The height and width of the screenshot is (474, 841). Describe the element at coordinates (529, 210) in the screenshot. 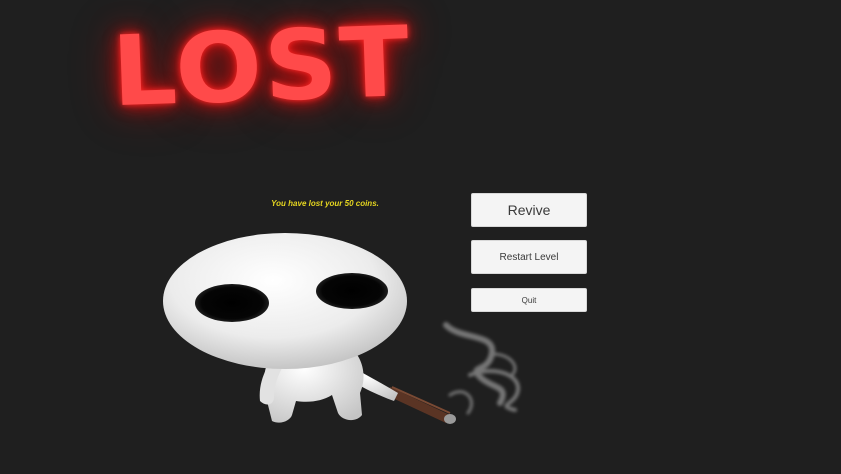

I see `revive-button: Revive` at that location.